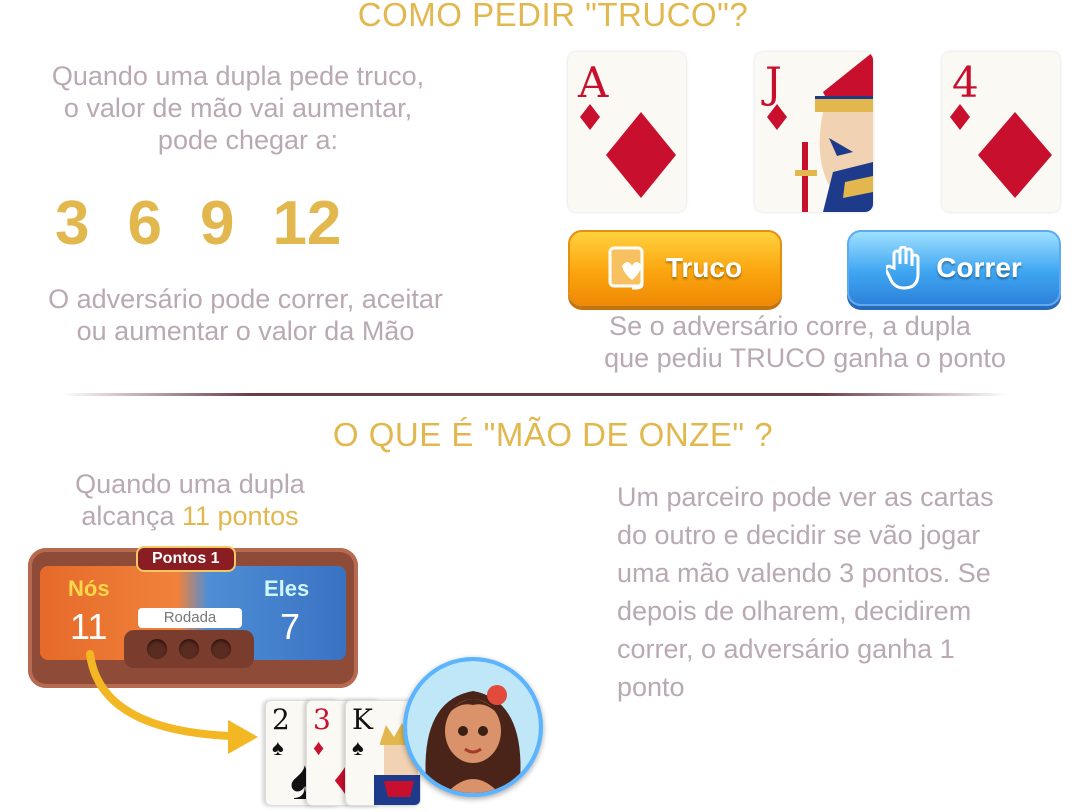 This screenshot has height=812, width=1076. I want to click on intro-line: o valor de mão vai aumentar,, so click(238, 108).